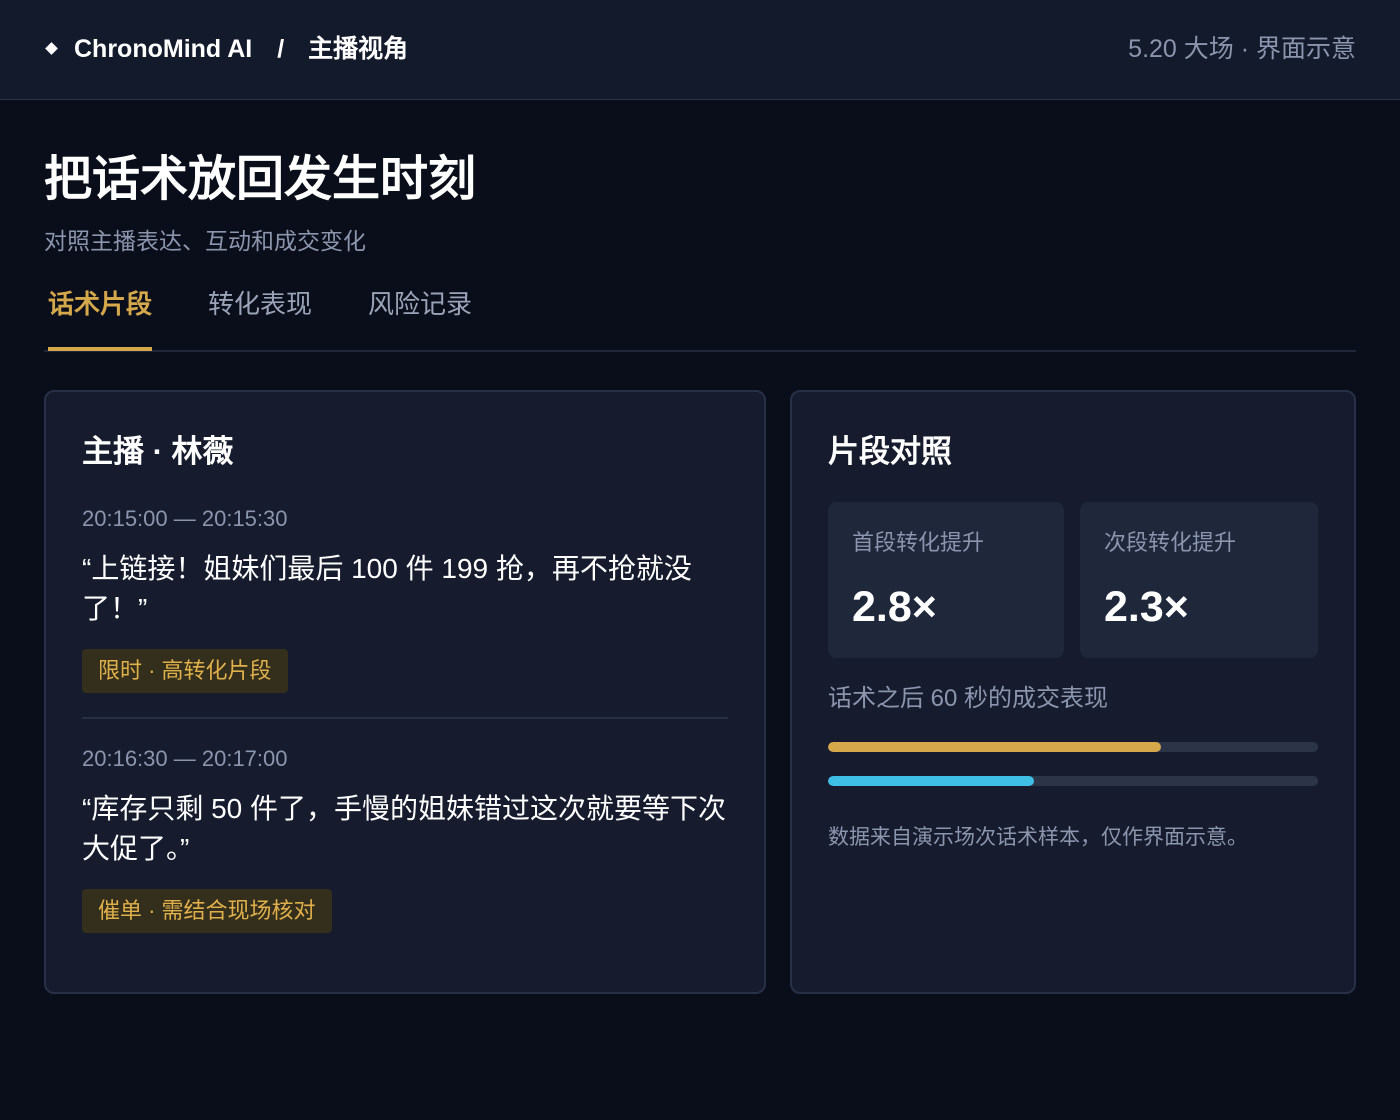  What do you see at coordinates (163, 49) in the screenshot?
I see `brand-name: ChronoMind AI` at bounding box center [163, 49].